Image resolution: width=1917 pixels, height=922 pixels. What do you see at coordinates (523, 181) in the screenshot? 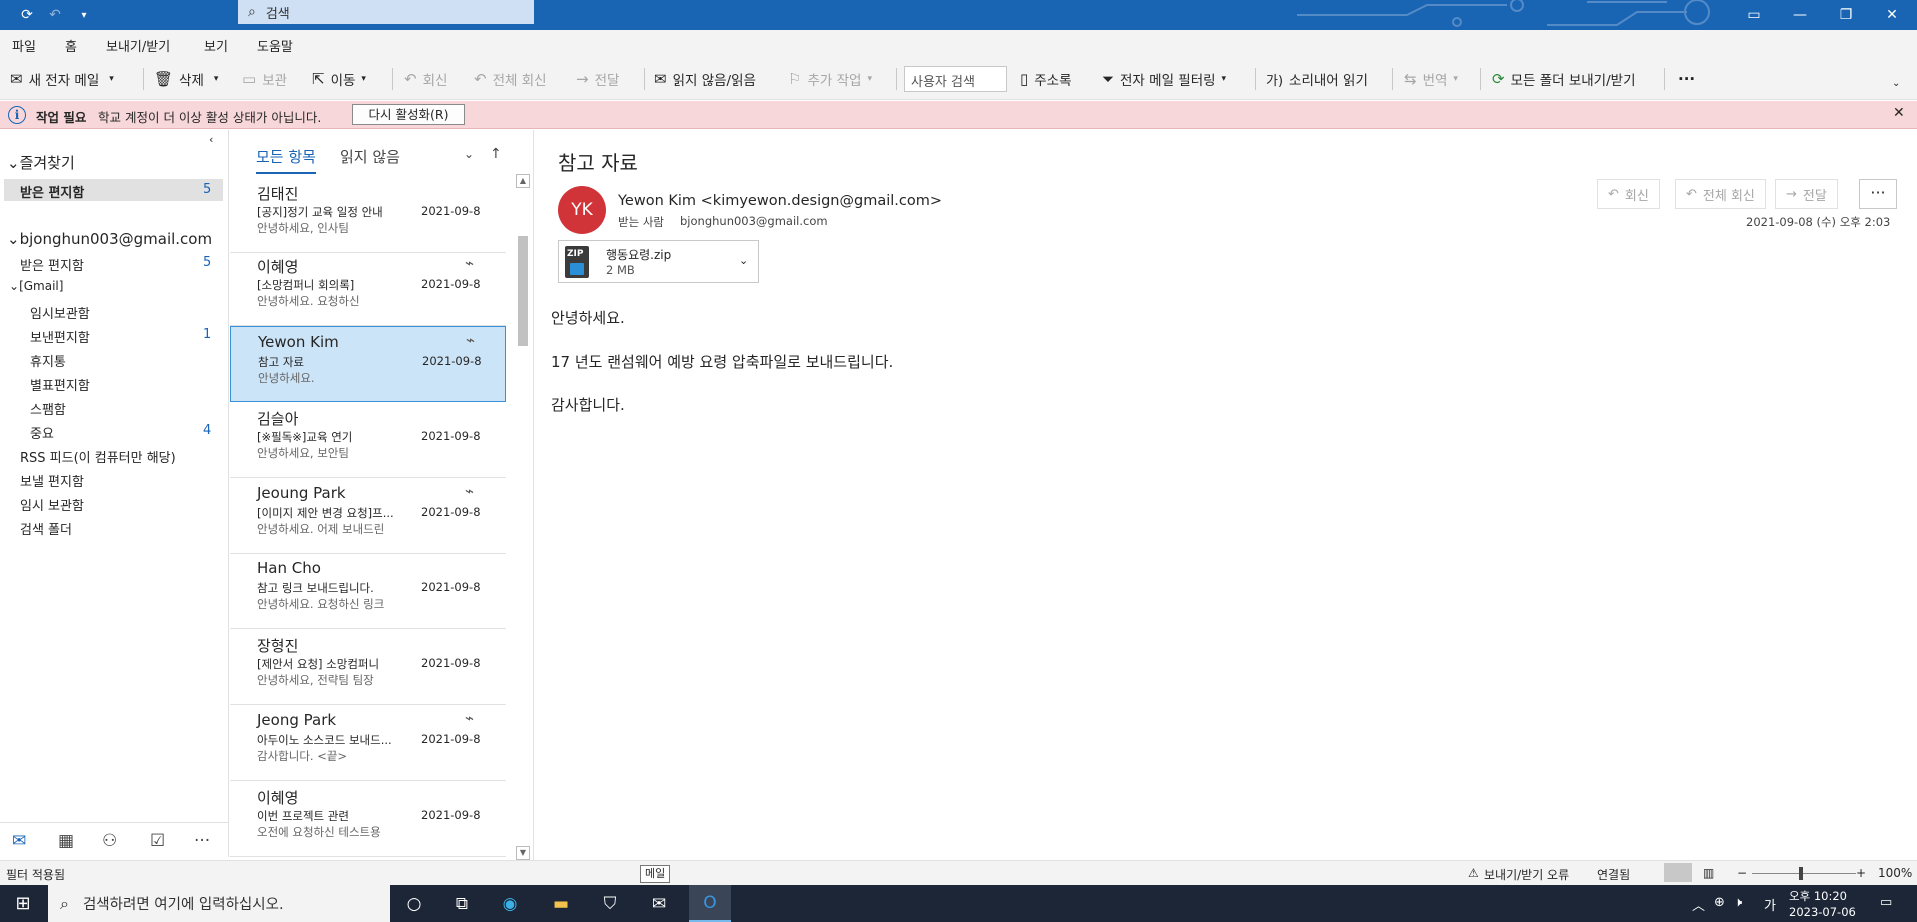
I see `scroll-up-icon: ▲` at bounding box center [523, 181].